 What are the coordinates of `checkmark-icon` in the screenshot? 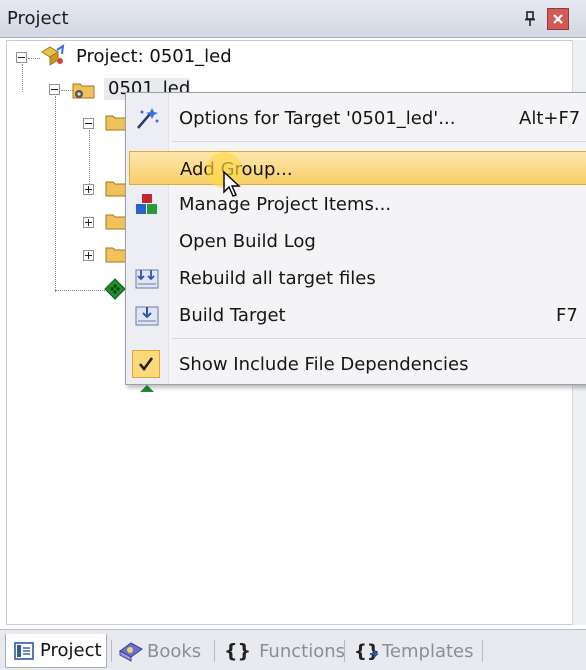 It's located at (146, 364).